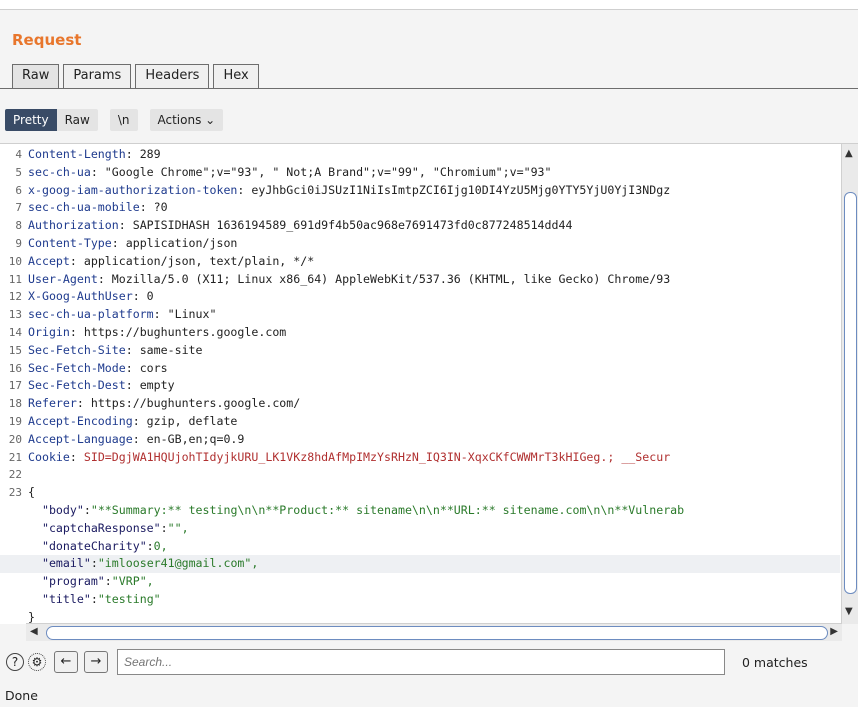 The image size is (858, 707). I want to click on json-open-line: 23 {, so click(420, 493).